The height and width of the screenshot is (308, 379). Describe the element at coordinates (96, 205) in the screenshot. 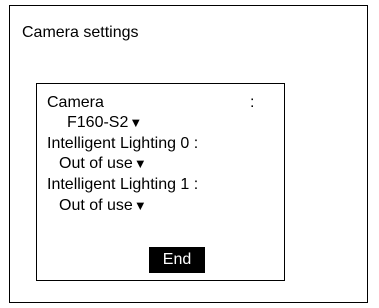

I see `lighting-1-value: Out of use` at that location.